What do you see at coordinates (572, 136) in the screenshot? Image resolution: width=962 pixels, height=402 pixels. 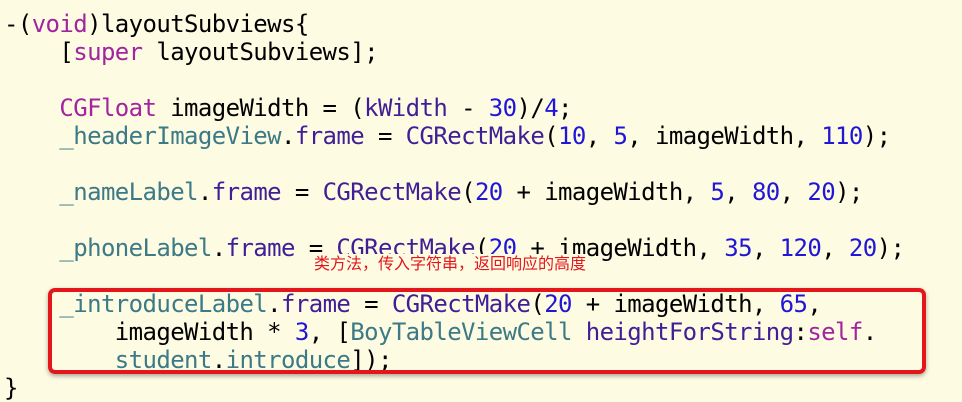 I see `code-token-number: 10` at bounding box center [572, 136].